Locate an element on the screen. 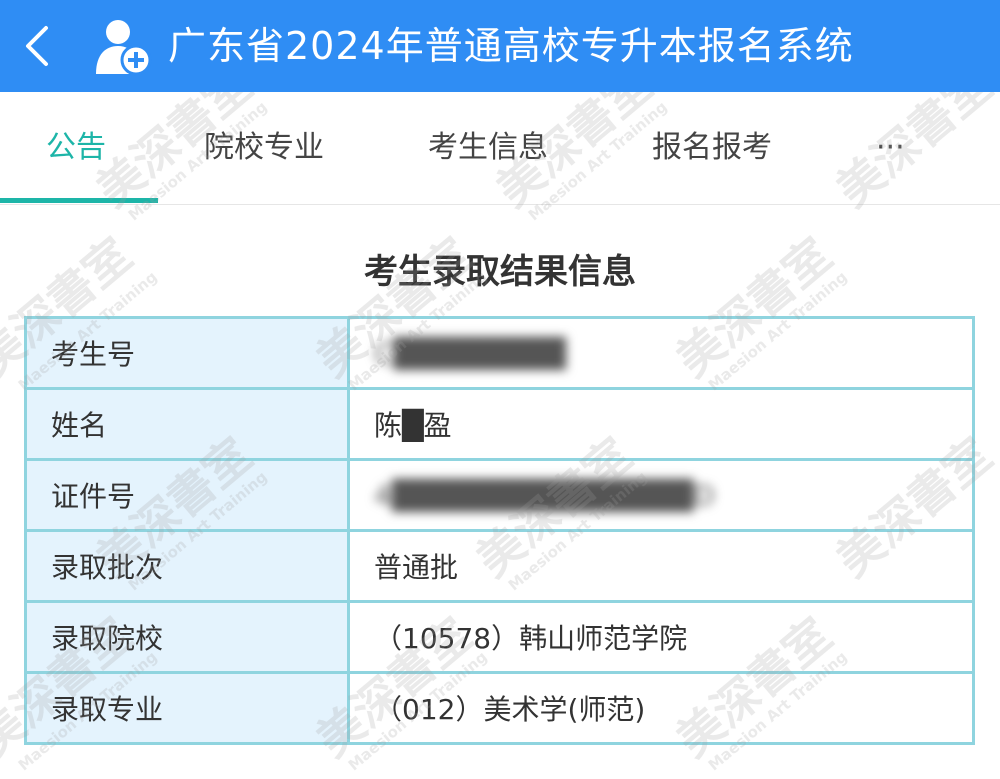 The image size is (1000, 779). row-label-admission-school: 录取院校 is located at coordinates (187, 637).